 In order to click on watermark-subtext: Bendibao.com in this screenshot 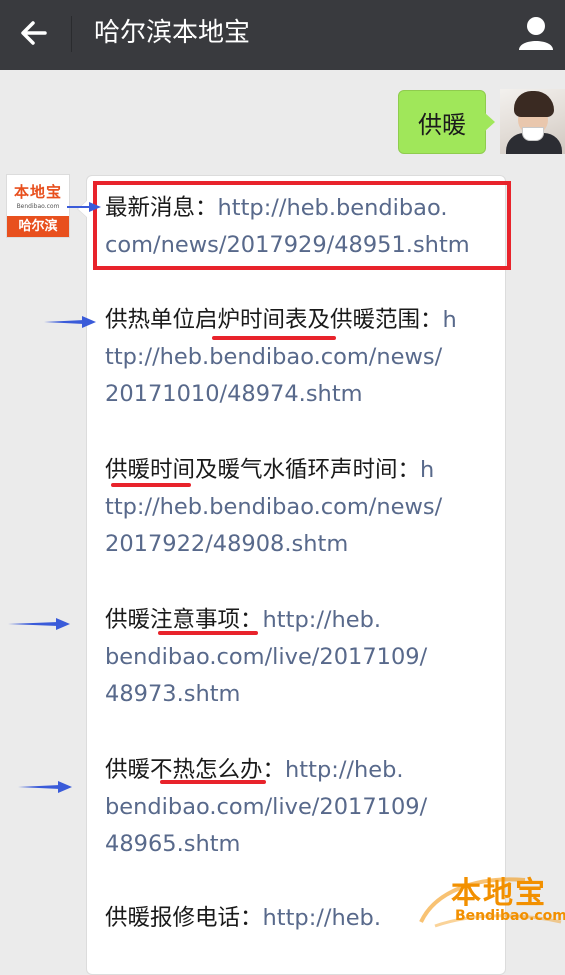, I will do `click(510, 916)`.